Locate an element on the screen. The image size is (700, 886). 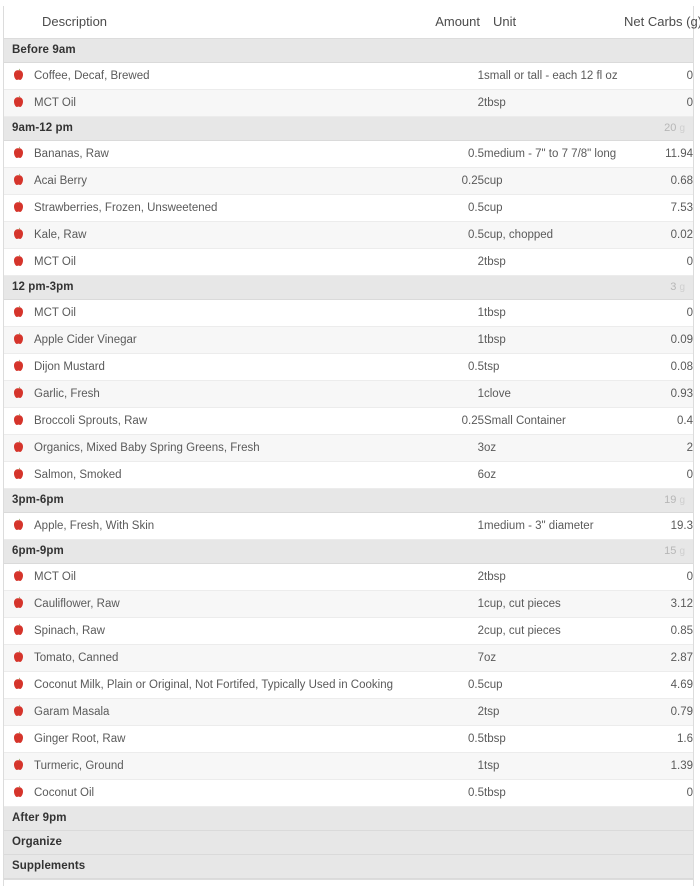
cell-unit: small or tall - each 12 fl oz is located at coordinates (554, 76).